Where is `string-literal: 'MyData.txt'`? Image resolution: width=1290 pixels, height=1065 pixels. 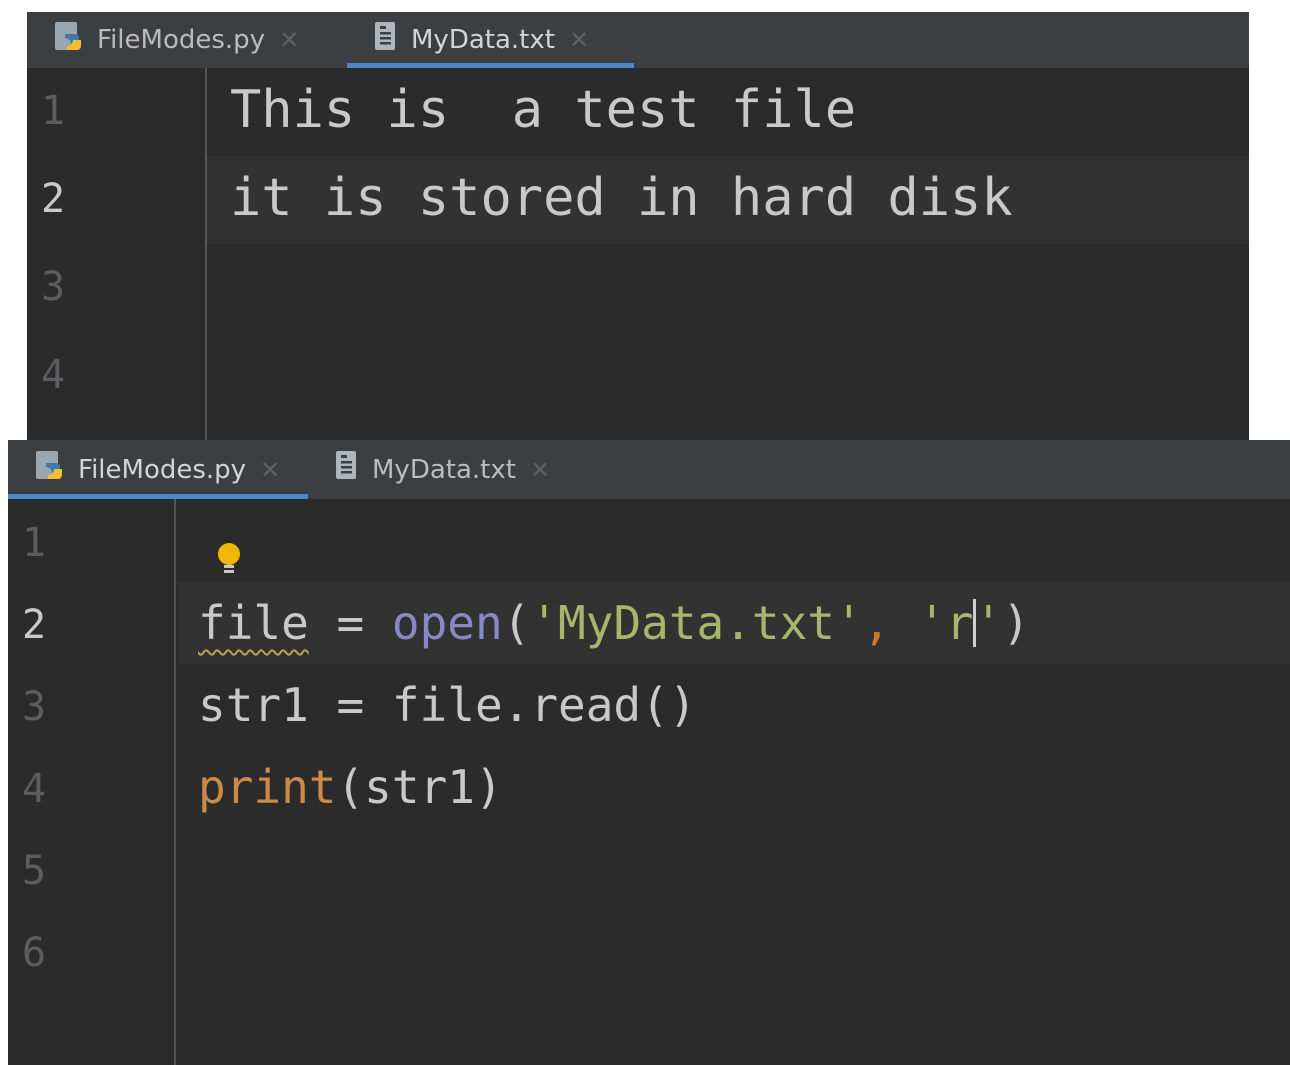 string-literal: 'MyData.txt' is located at coordinates (696, 623).